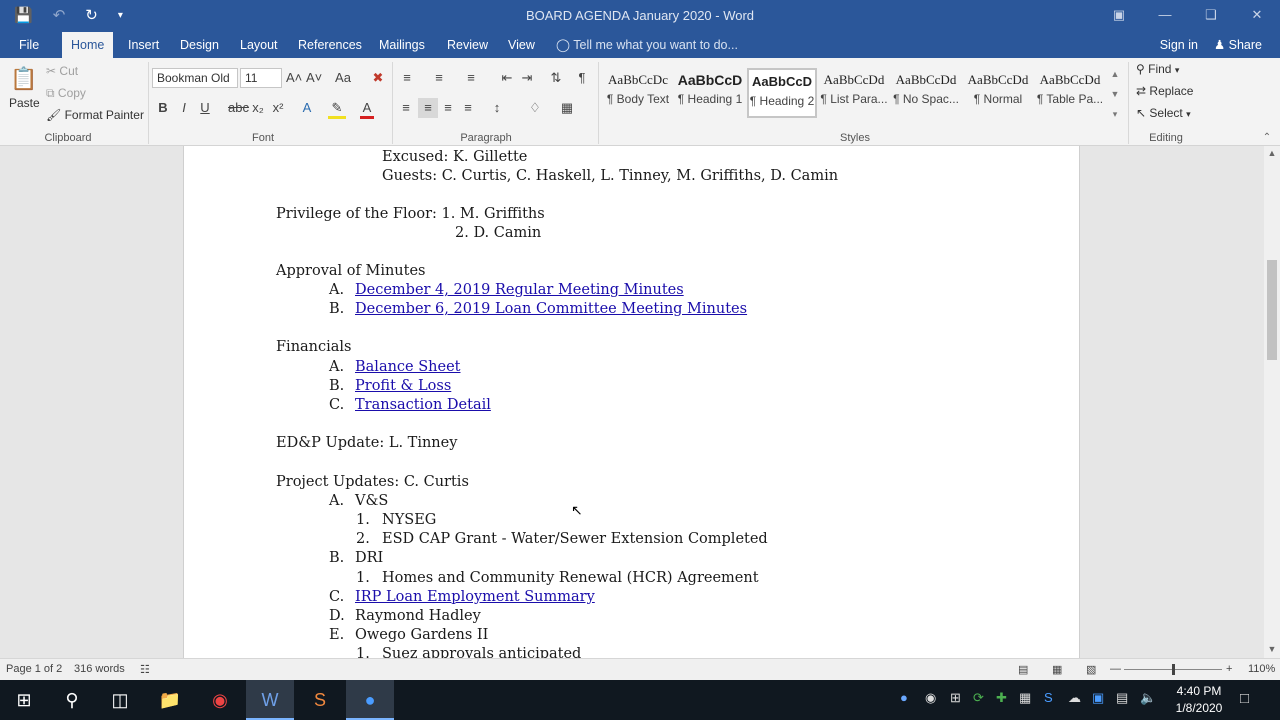 This screenshot has height=720, width=1280. Describe the element at coordinates (370, 700) in the screenshot. I see `zoom-app-icon: ●` at that location.